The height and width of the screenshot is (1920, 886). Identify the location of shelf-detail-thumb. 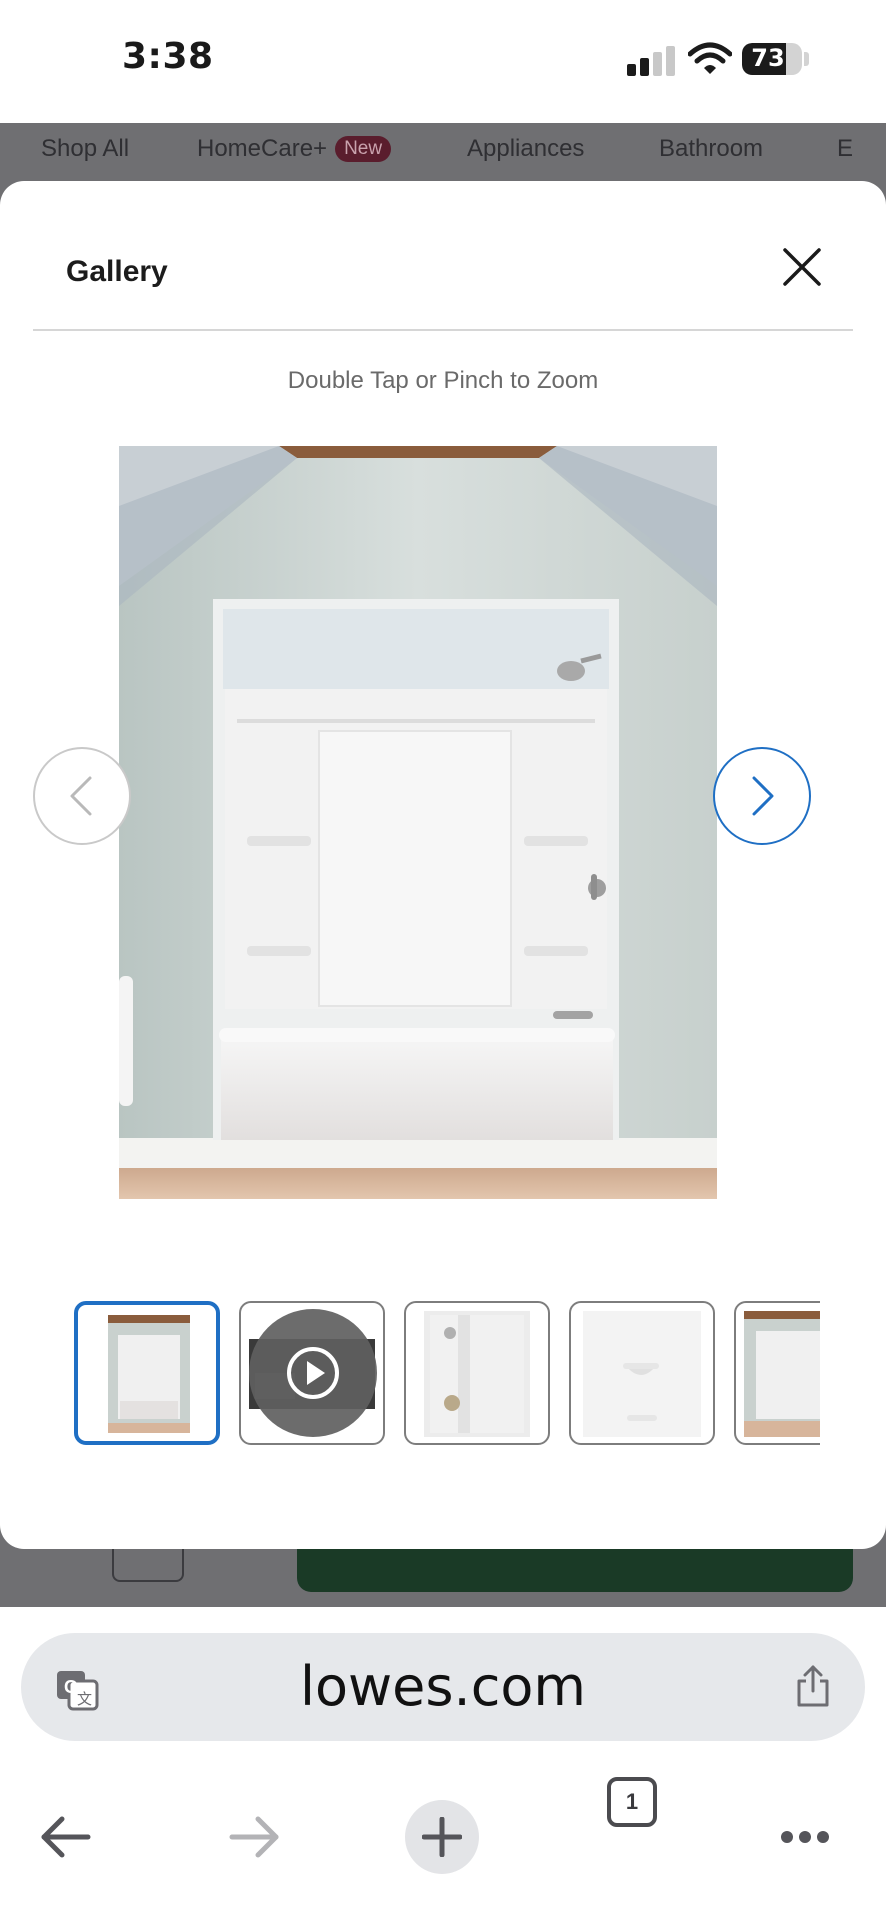
(642, 1374).